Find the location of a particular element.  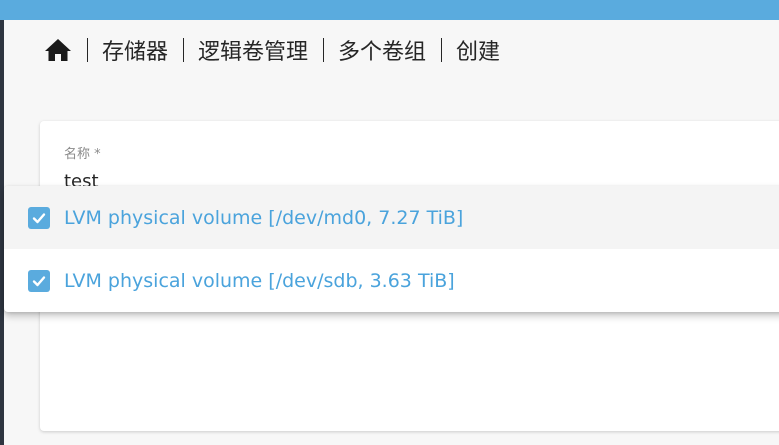

name-field-label: 名称 * is located at coordinates (82, 154).